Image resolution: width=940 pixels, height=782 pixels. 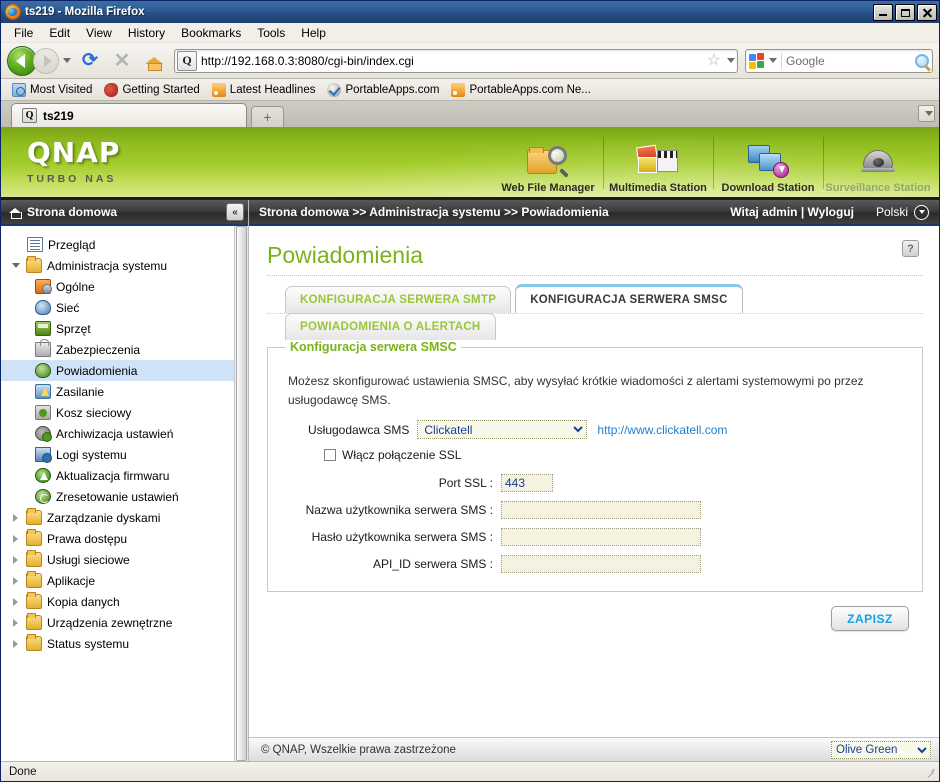 What do you see at coordinates (548, 163) in the screenshot?
I see `app-shortcut-web-file-manager: Web File Manager` at bounding box center [548, 163].